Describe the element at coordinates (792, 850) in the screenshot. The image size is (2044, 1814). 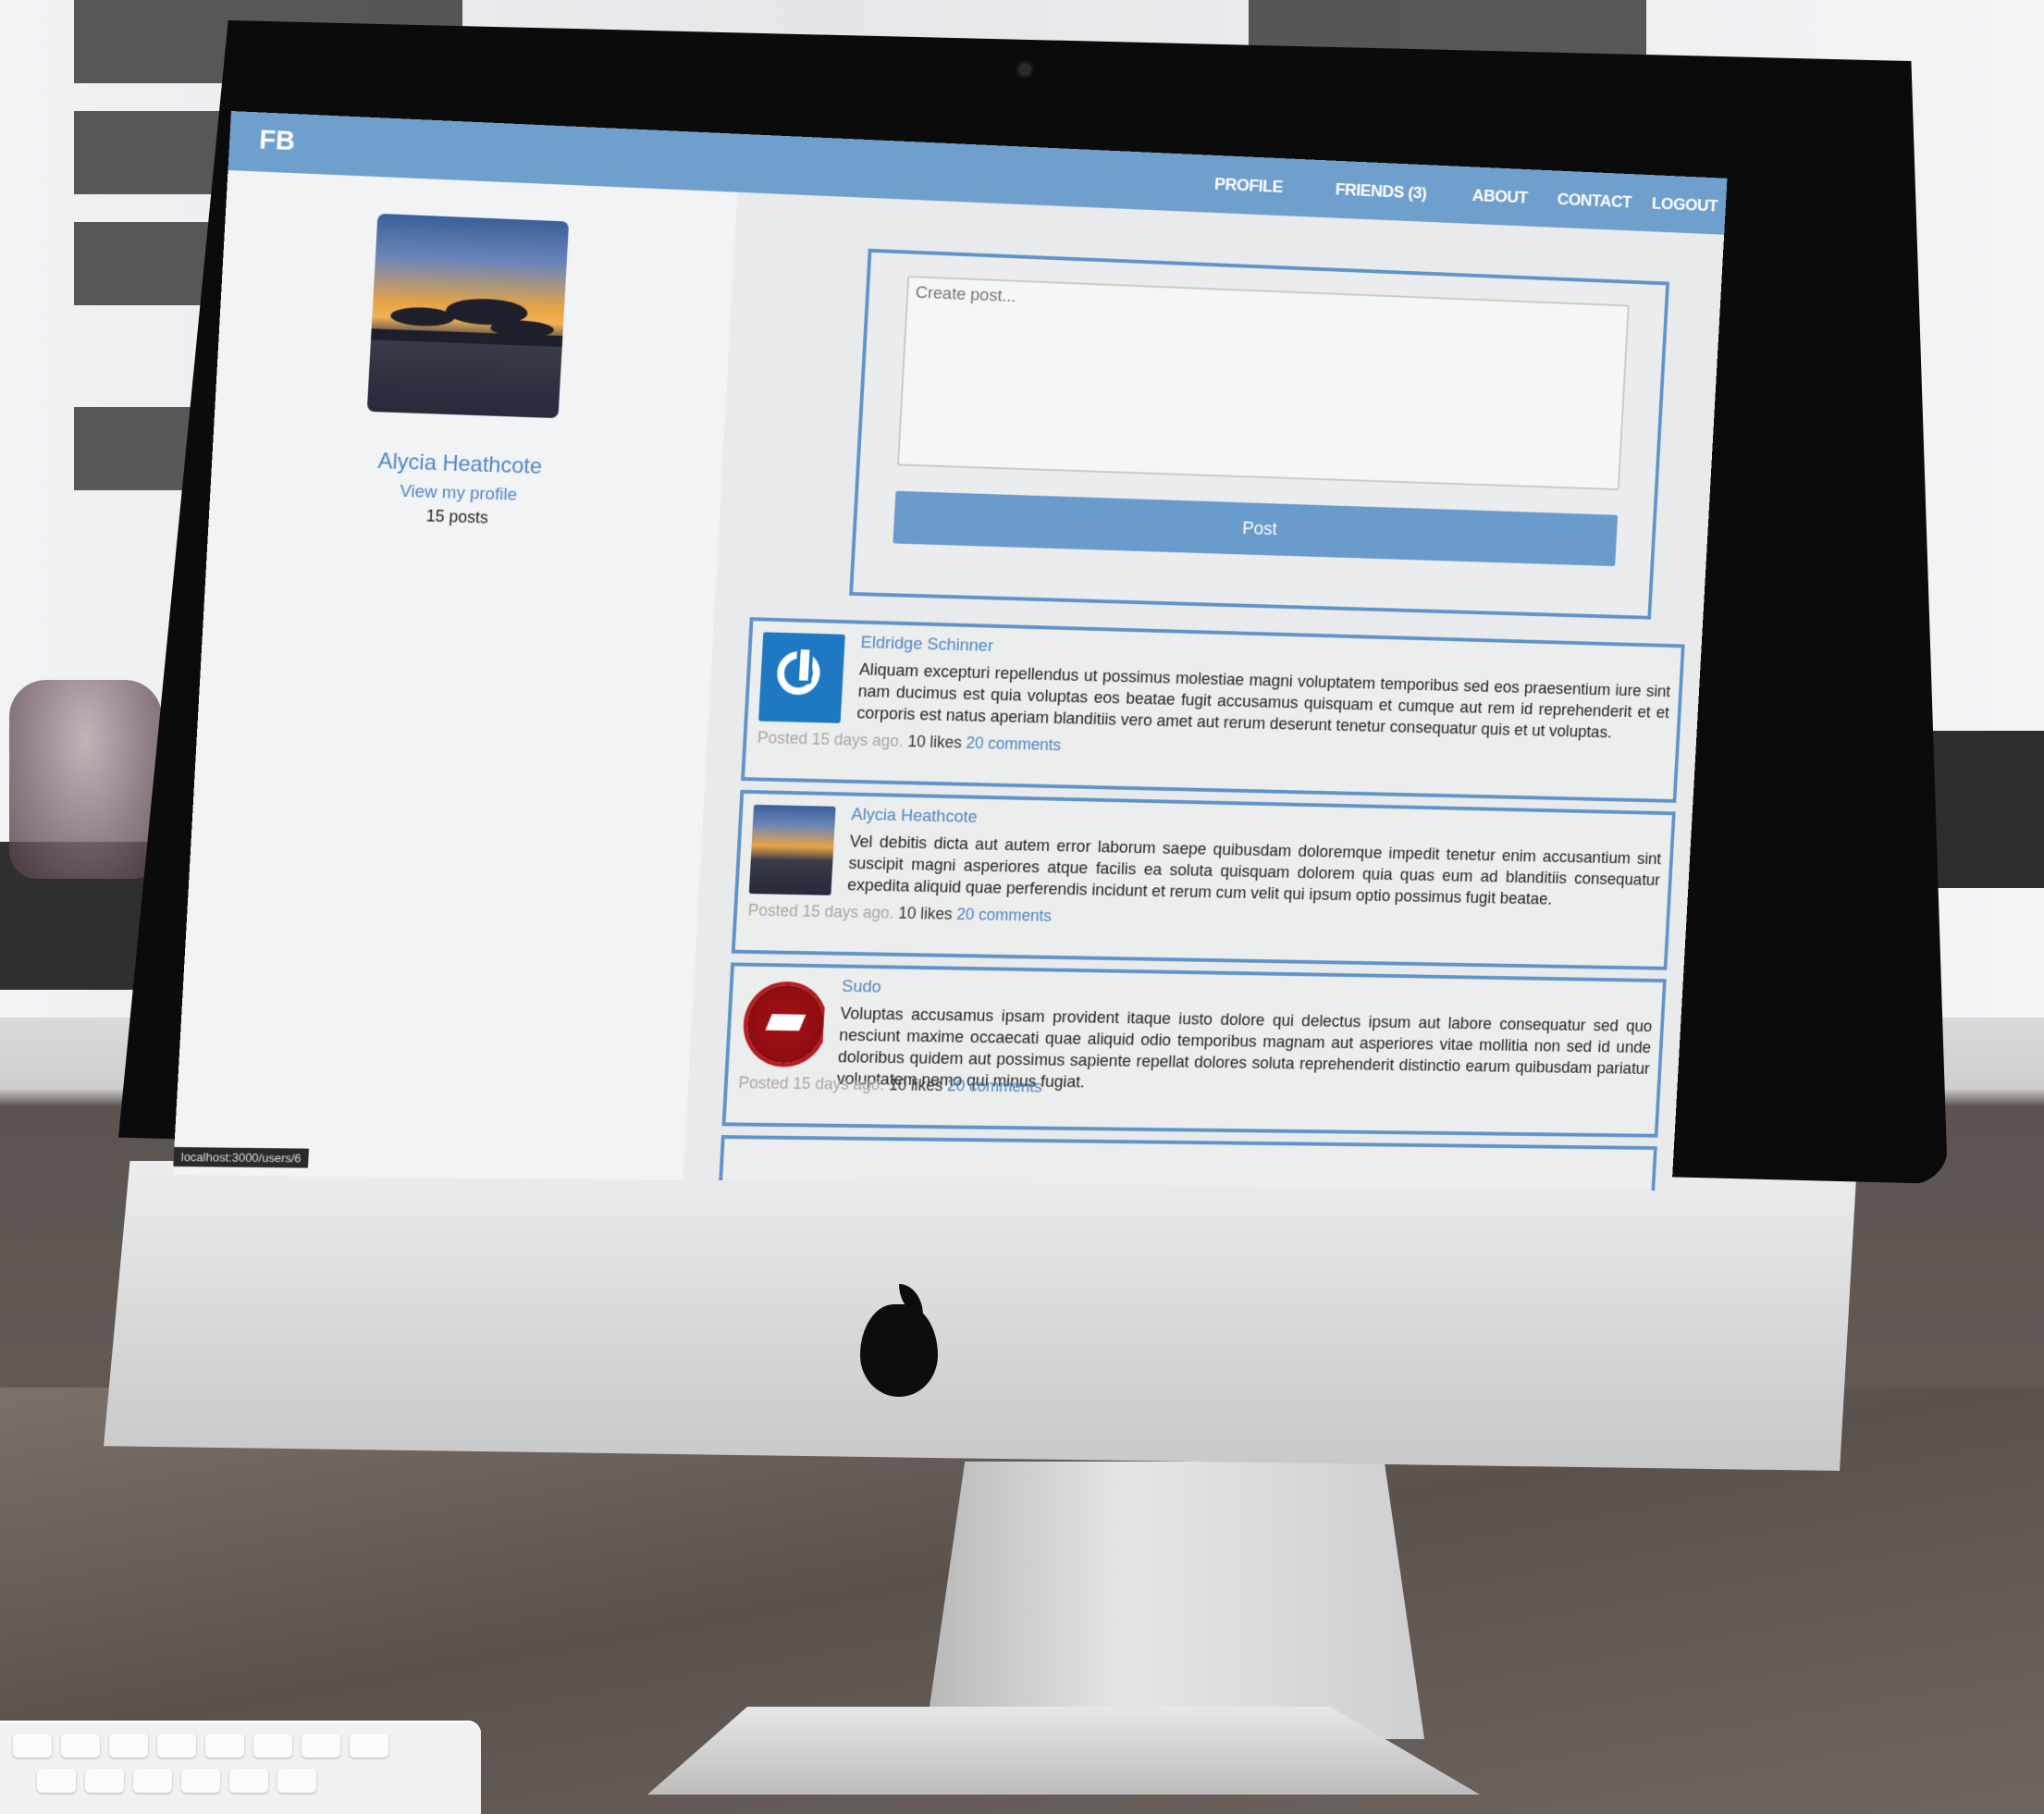
I see `sunset-photo-avatar` at that location.